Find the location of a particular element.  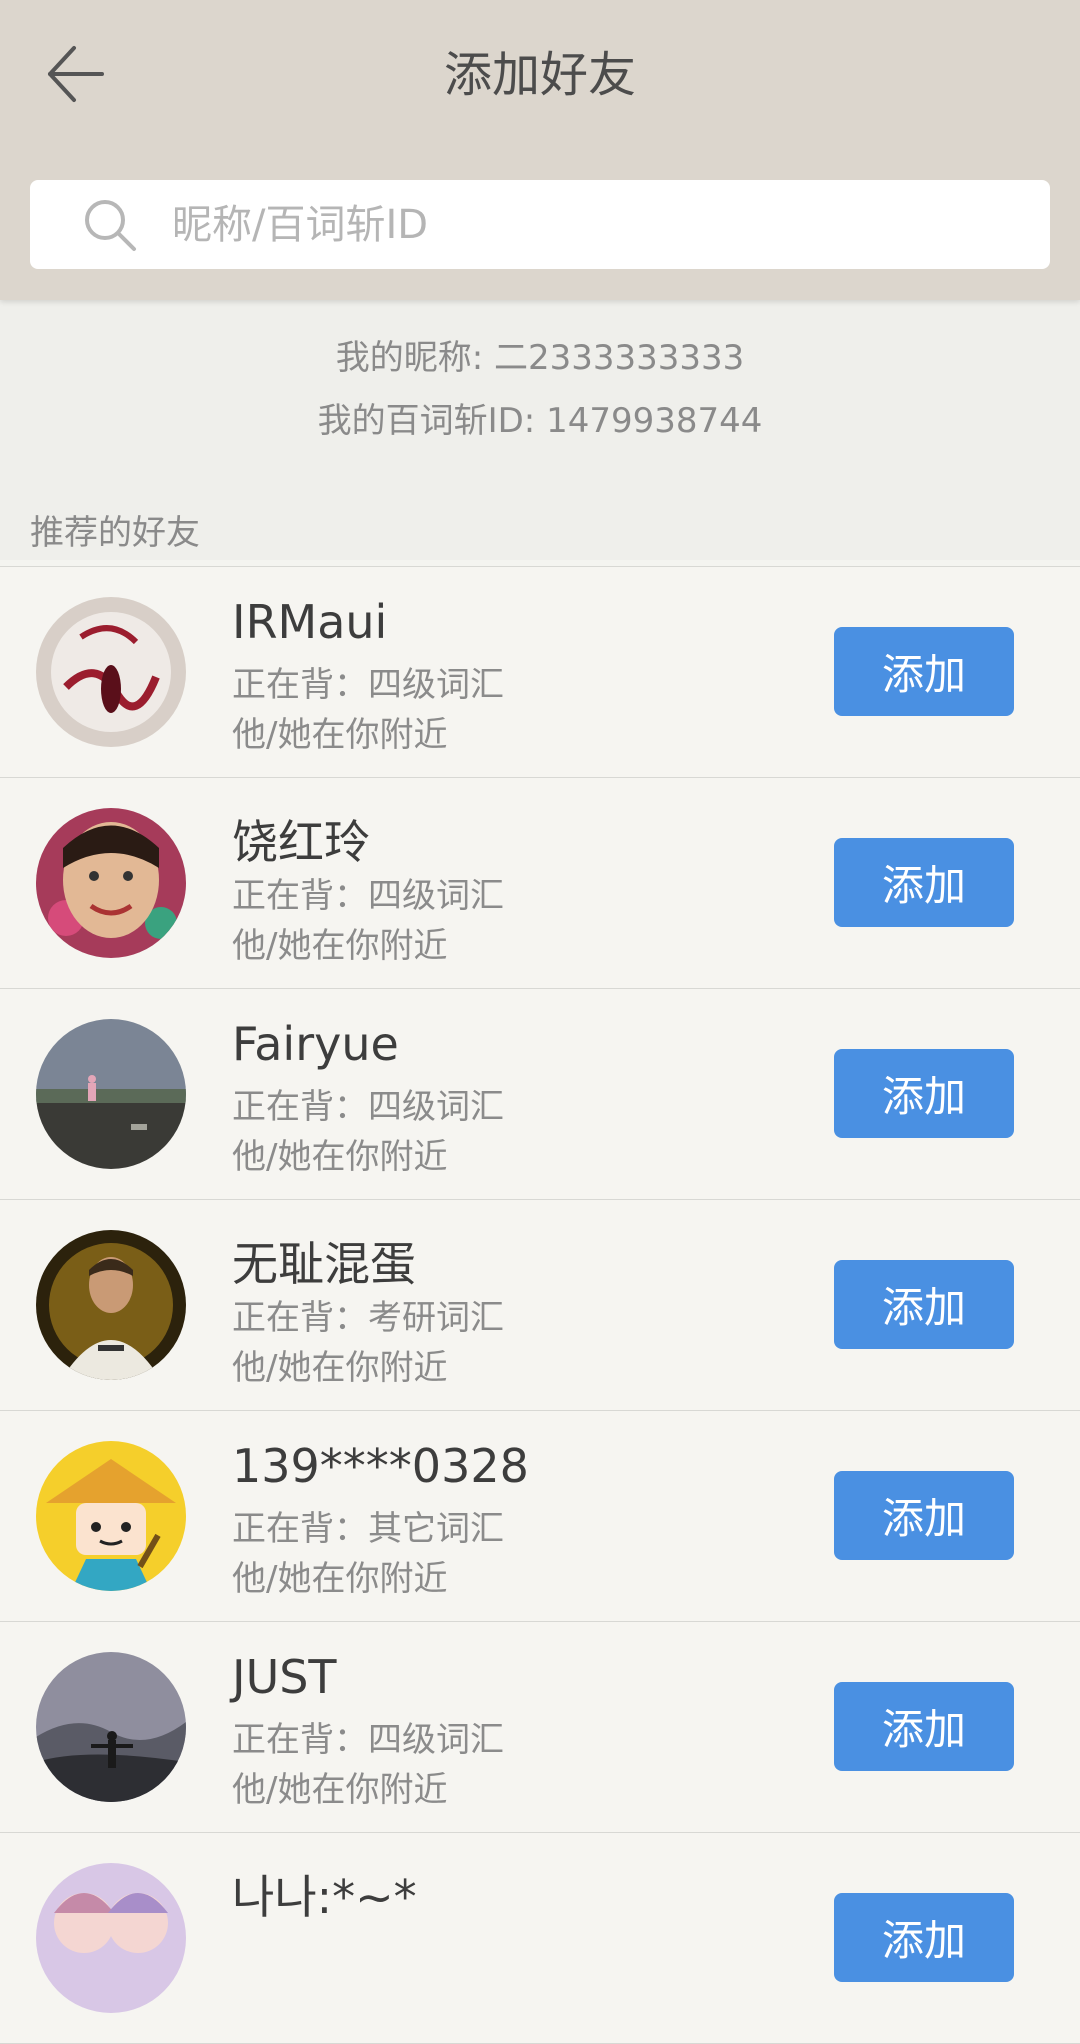

friend-name: JUST is located at coordinates (284, 1677).